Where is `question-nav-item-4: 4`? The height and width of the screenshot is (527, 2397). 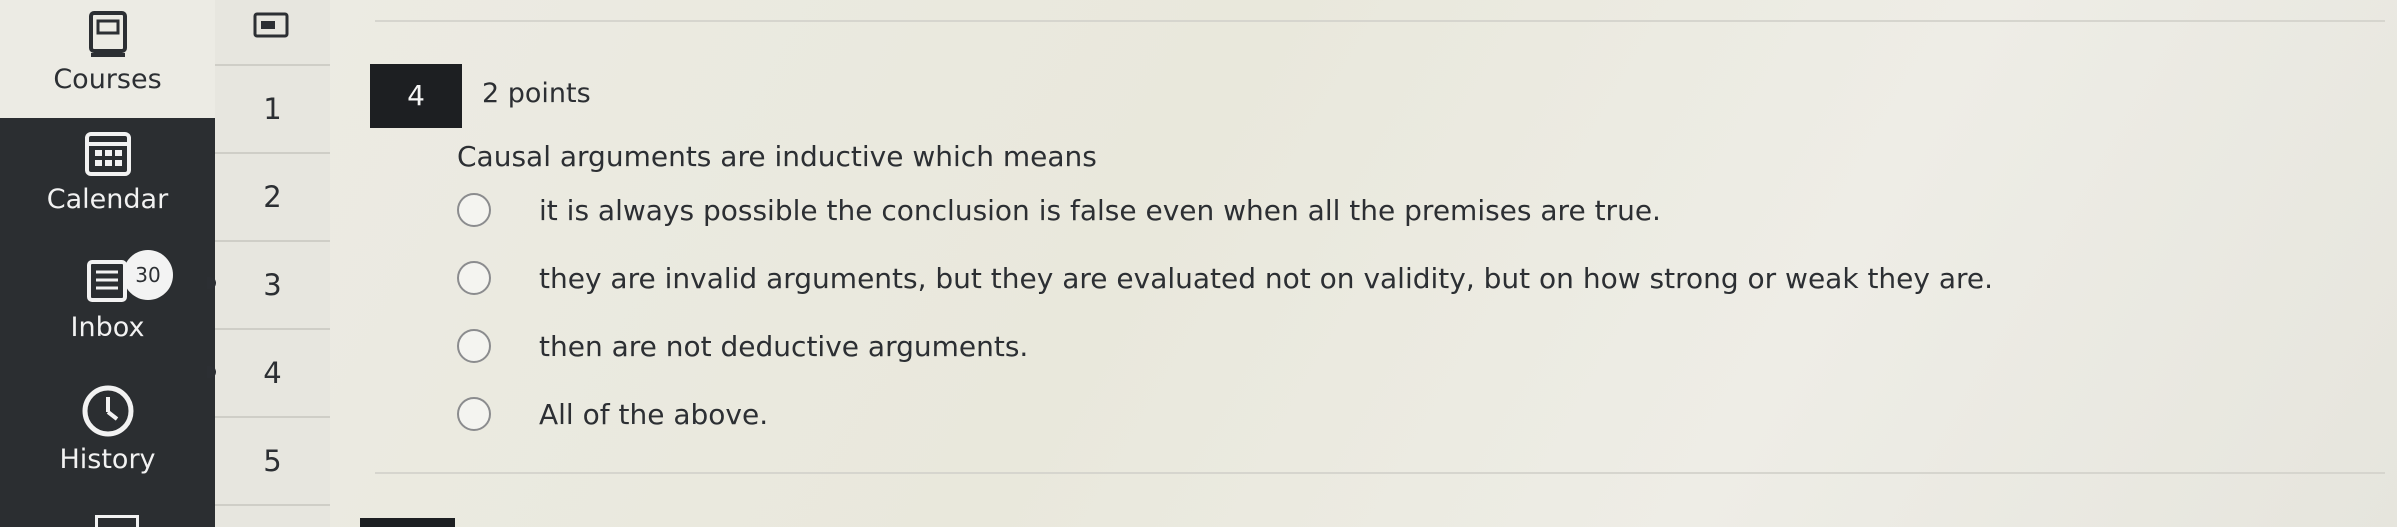
question-nav-item-4: 4 is located at coordinates (272, 374).